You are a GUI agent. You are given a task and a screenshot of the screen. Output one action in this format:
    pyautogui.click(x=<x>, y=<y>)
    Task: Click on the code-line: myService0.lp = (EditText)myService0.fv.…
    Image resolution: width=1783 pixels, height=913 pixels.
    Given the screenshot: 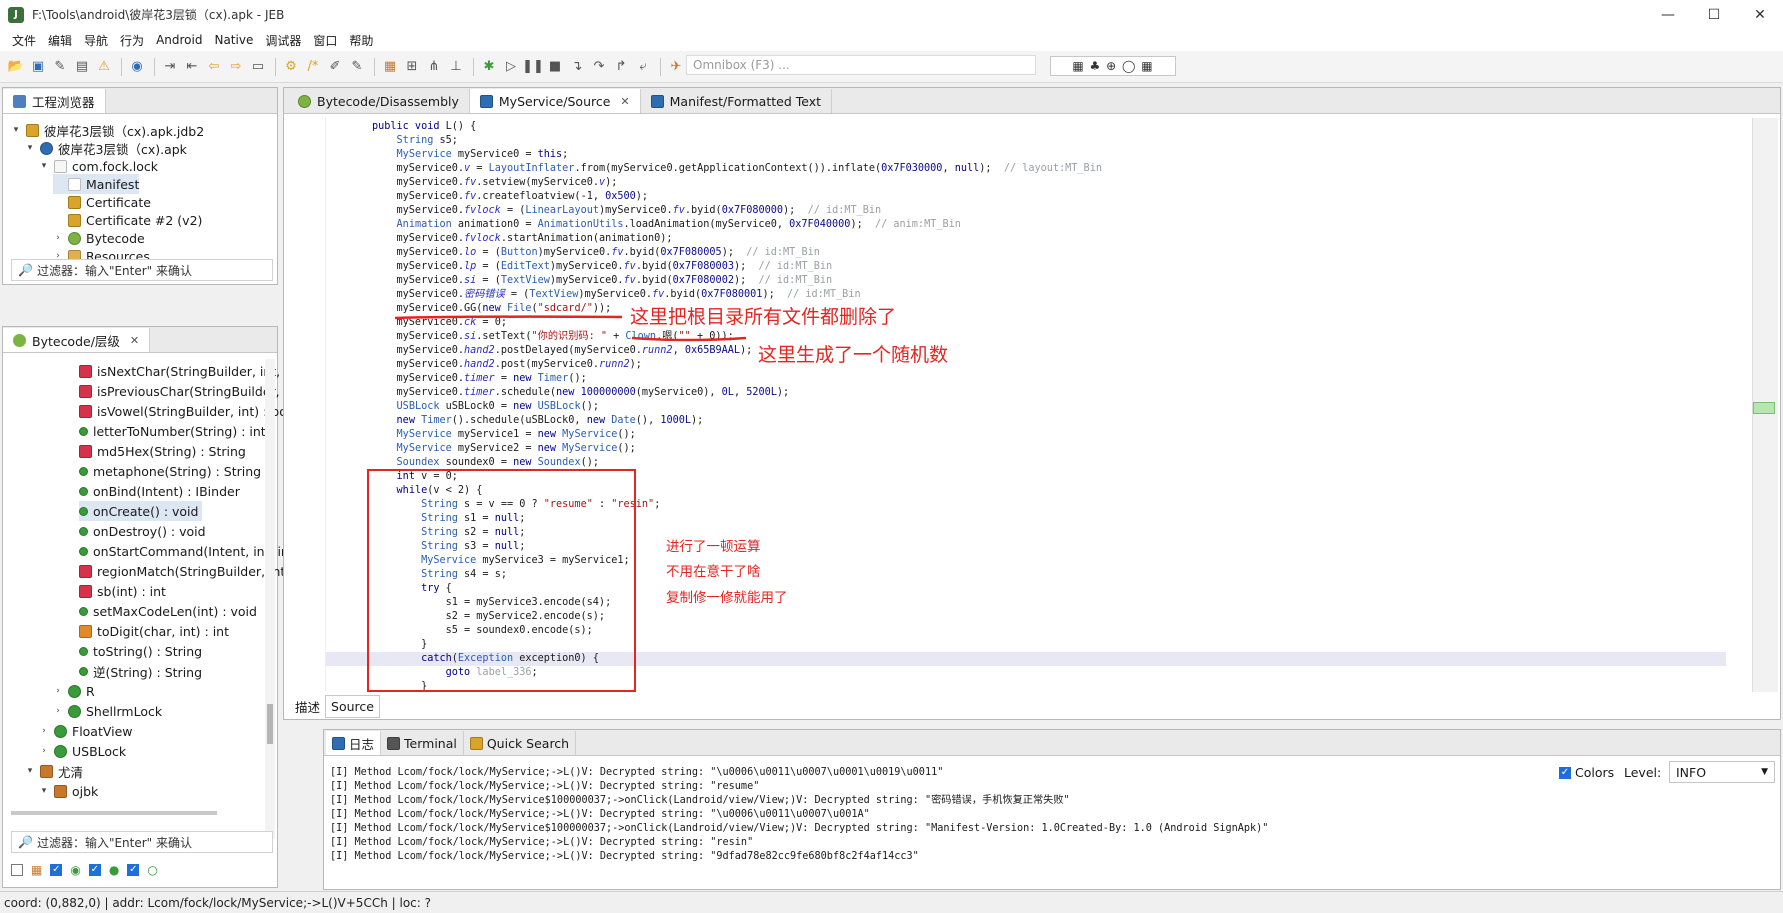 What is the action you would take?
    pyautogui.click(x=602, y=267)
    